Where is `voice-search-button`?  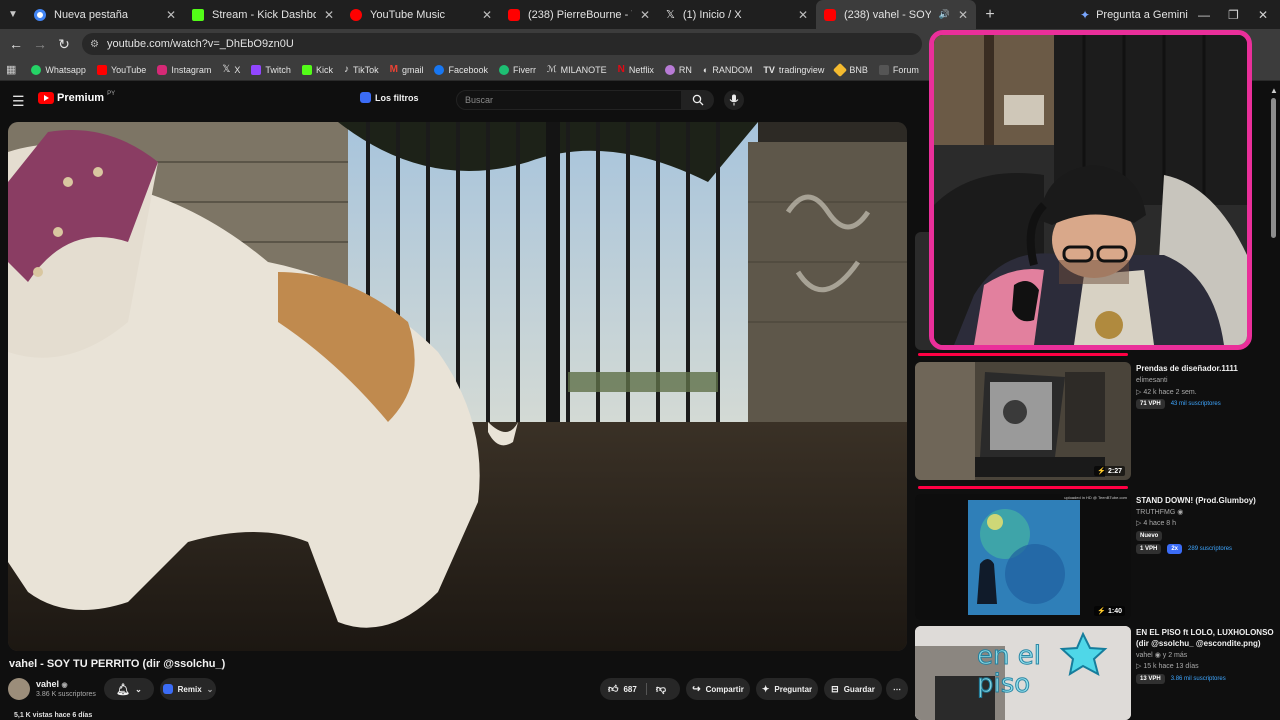 voice-search-button is located at coordinates (734, 100).